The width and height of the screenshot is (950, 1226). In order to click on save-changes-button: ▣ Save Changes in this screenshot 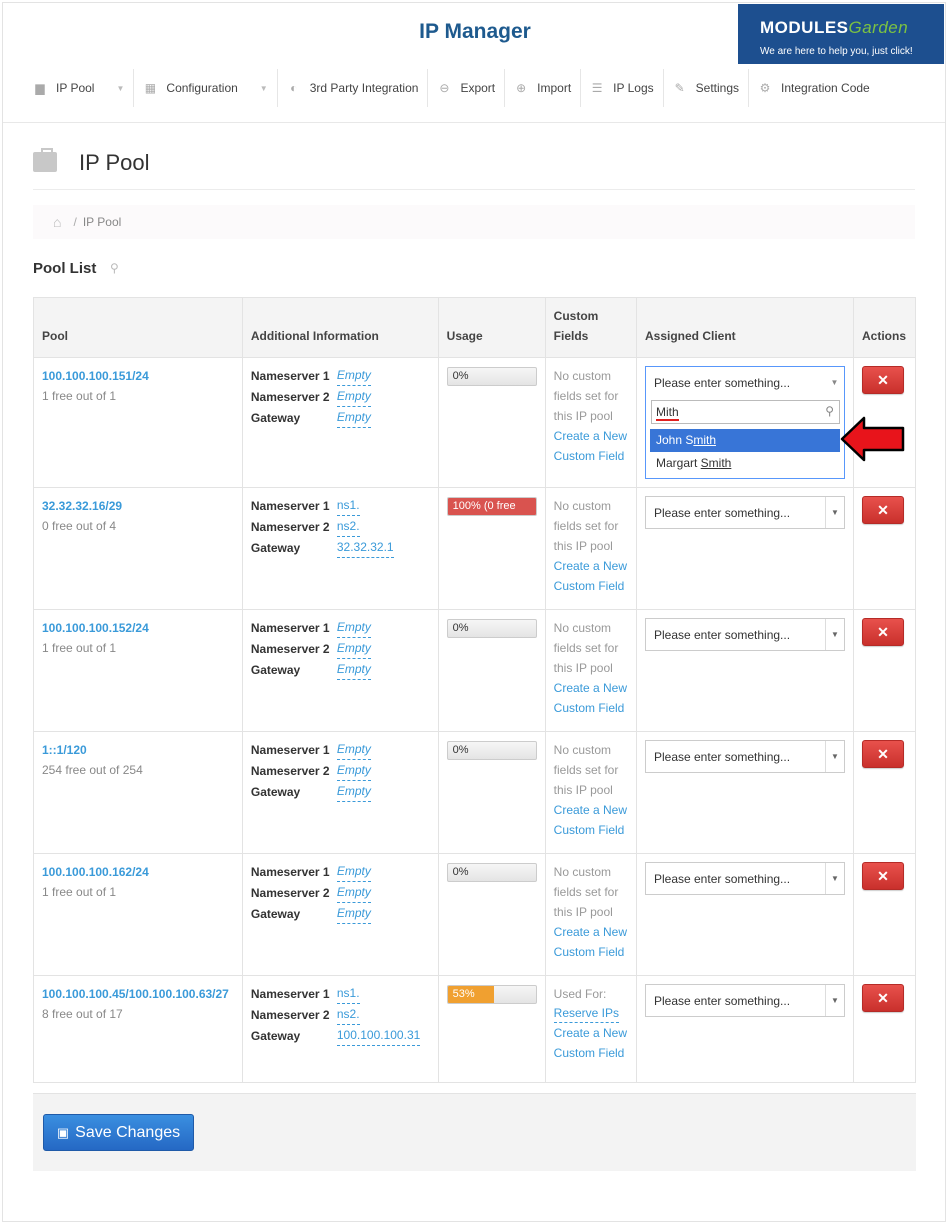, I will do `click(118, 1132)`.